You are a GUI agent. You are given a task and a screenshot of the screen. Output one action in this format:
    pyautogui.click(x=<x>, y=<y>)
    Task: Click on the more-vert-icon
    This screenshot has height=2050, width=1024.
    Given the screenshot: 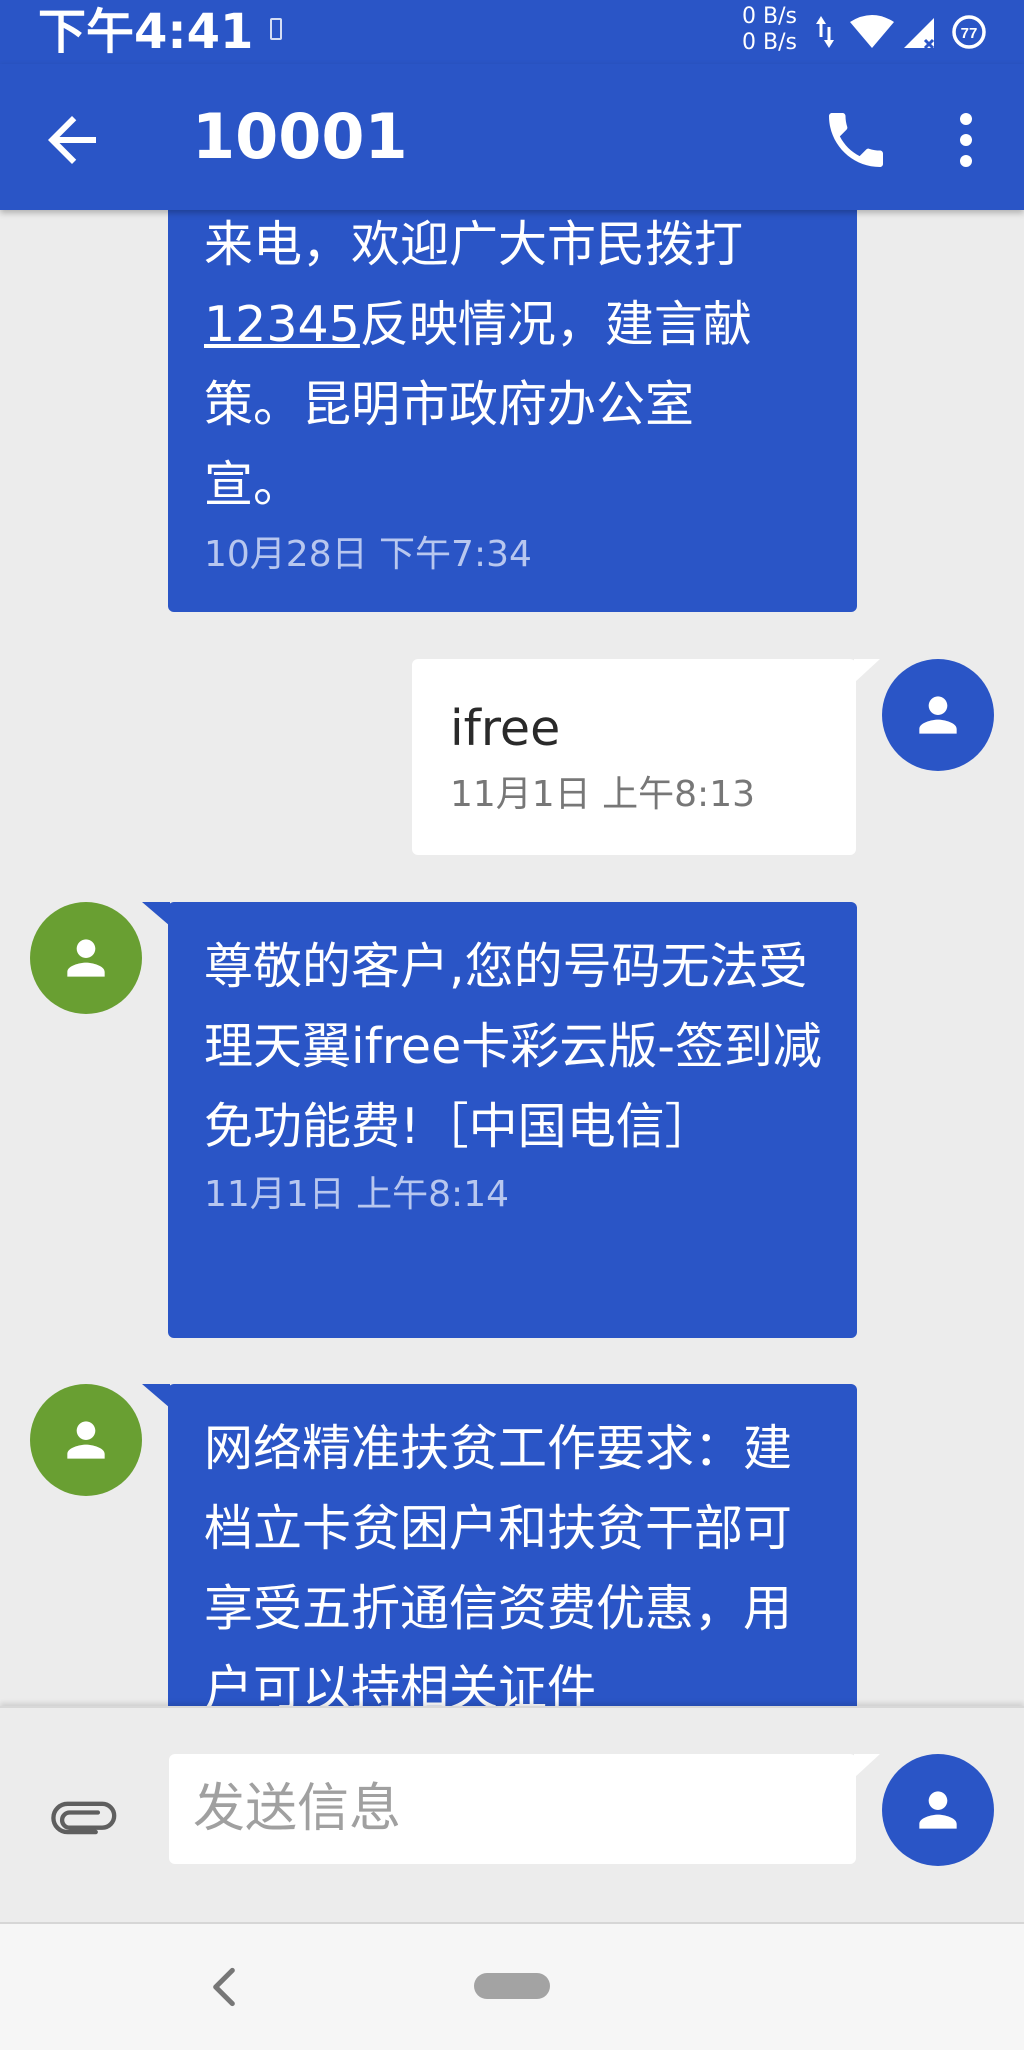 What is the action you would take?
    pyautogui.click(x=966, y=140)
    